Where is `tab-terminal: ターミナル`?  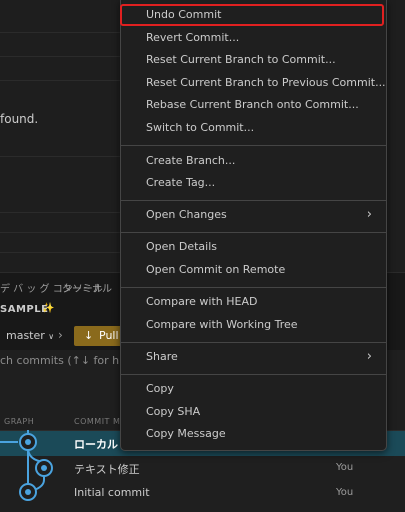
tab-terminal: ターミナル is located at coordinates (87, 287).